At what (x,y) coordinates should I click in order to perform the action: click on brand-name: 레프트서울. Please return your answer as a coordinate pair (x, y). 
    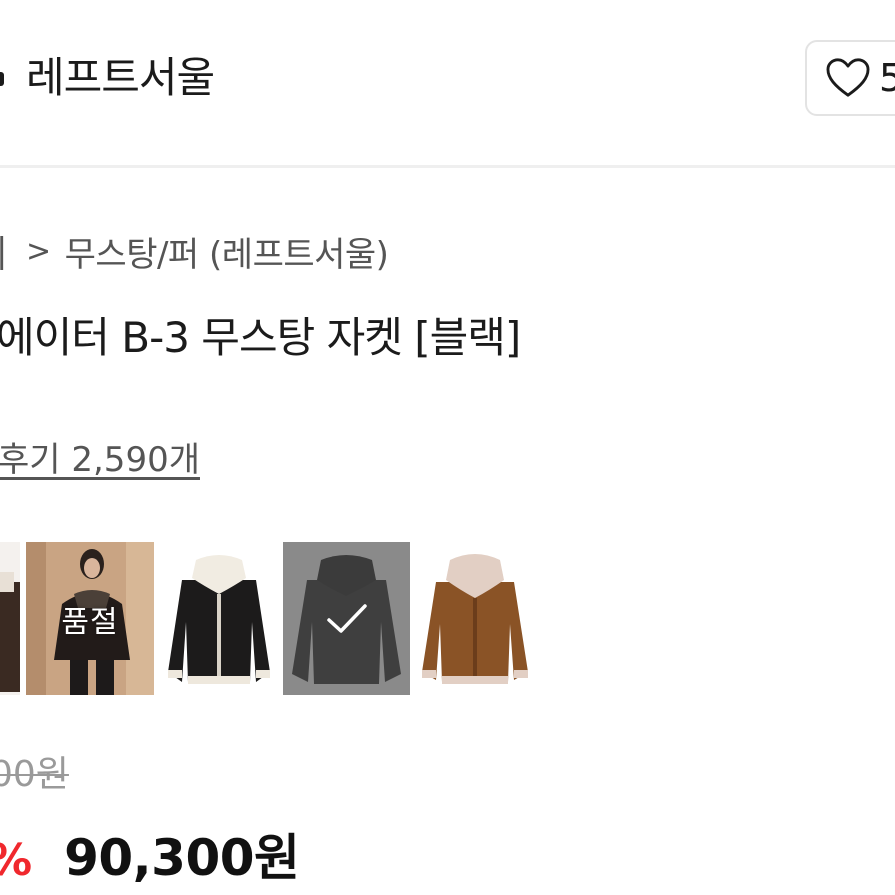
    Looking at the image, I should click on (120, 78).